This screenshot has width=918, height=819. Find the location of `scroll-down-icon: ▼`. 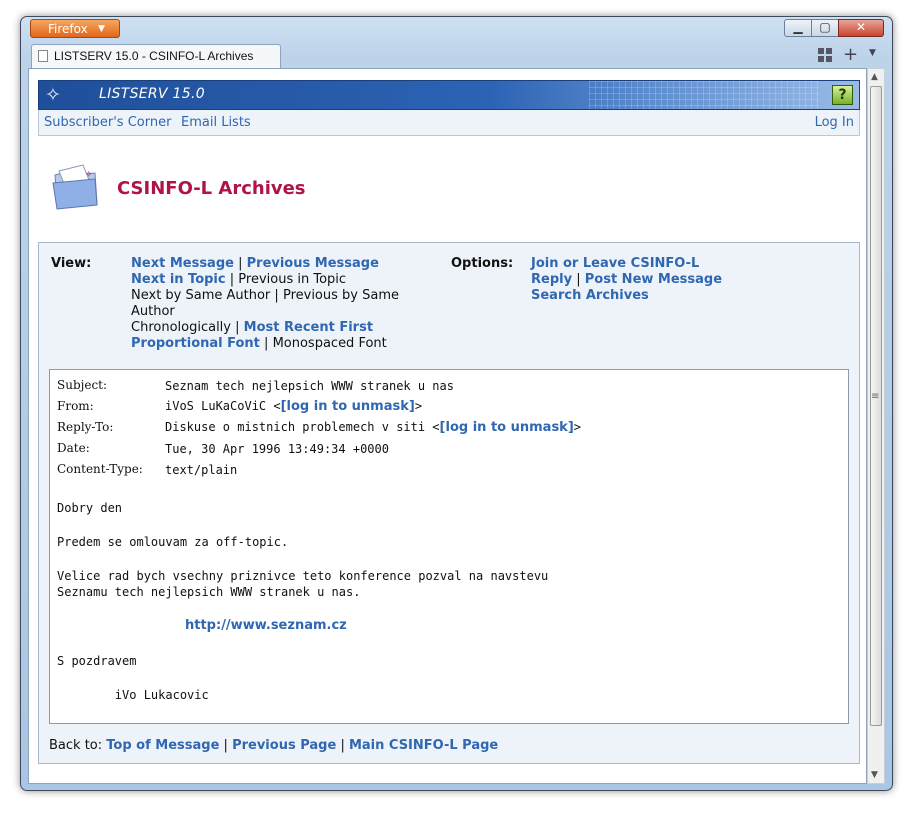

scroll-down-icon: ▼ is located at coordinates (874, 775).